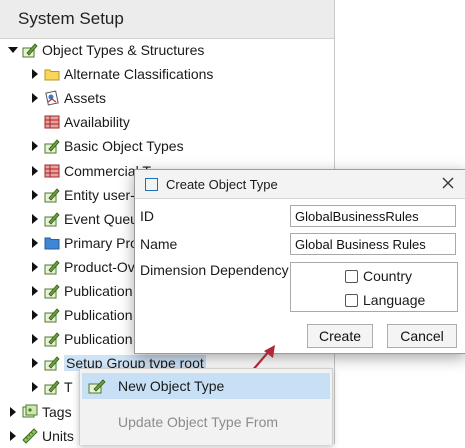 Image resolution: width=465 pixels, height=448 pixels. I want to click on panel-title: System Setup, so click(71, 18).